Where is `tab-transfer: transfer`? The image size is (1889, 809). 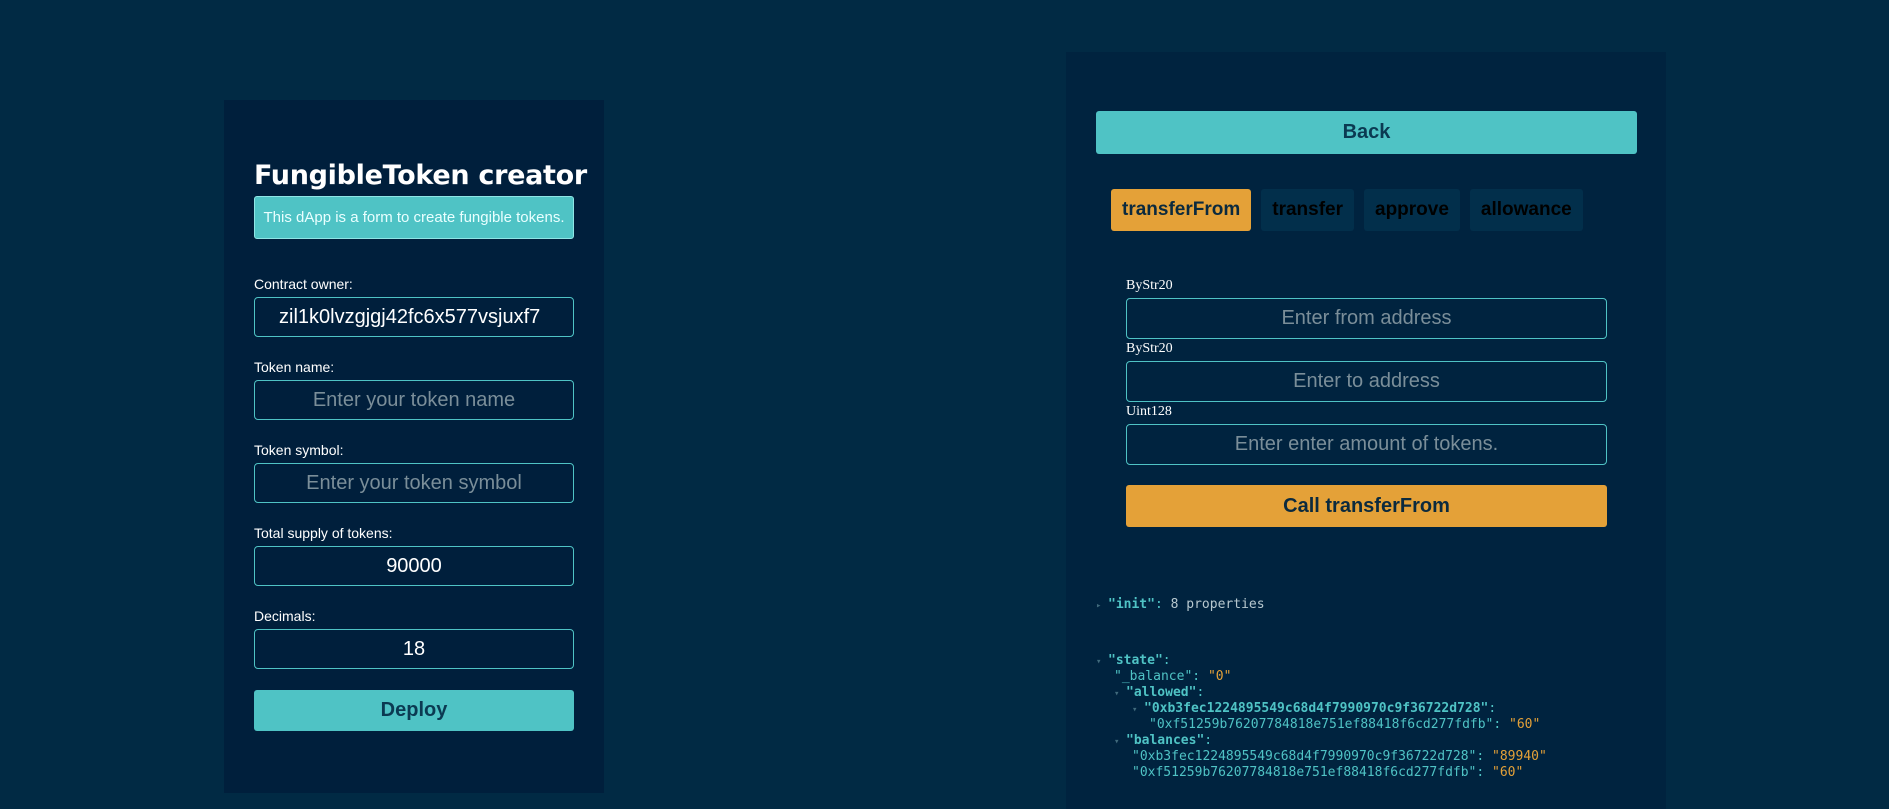
tab-transfer: transfer is located at coordinates (1307, 210).